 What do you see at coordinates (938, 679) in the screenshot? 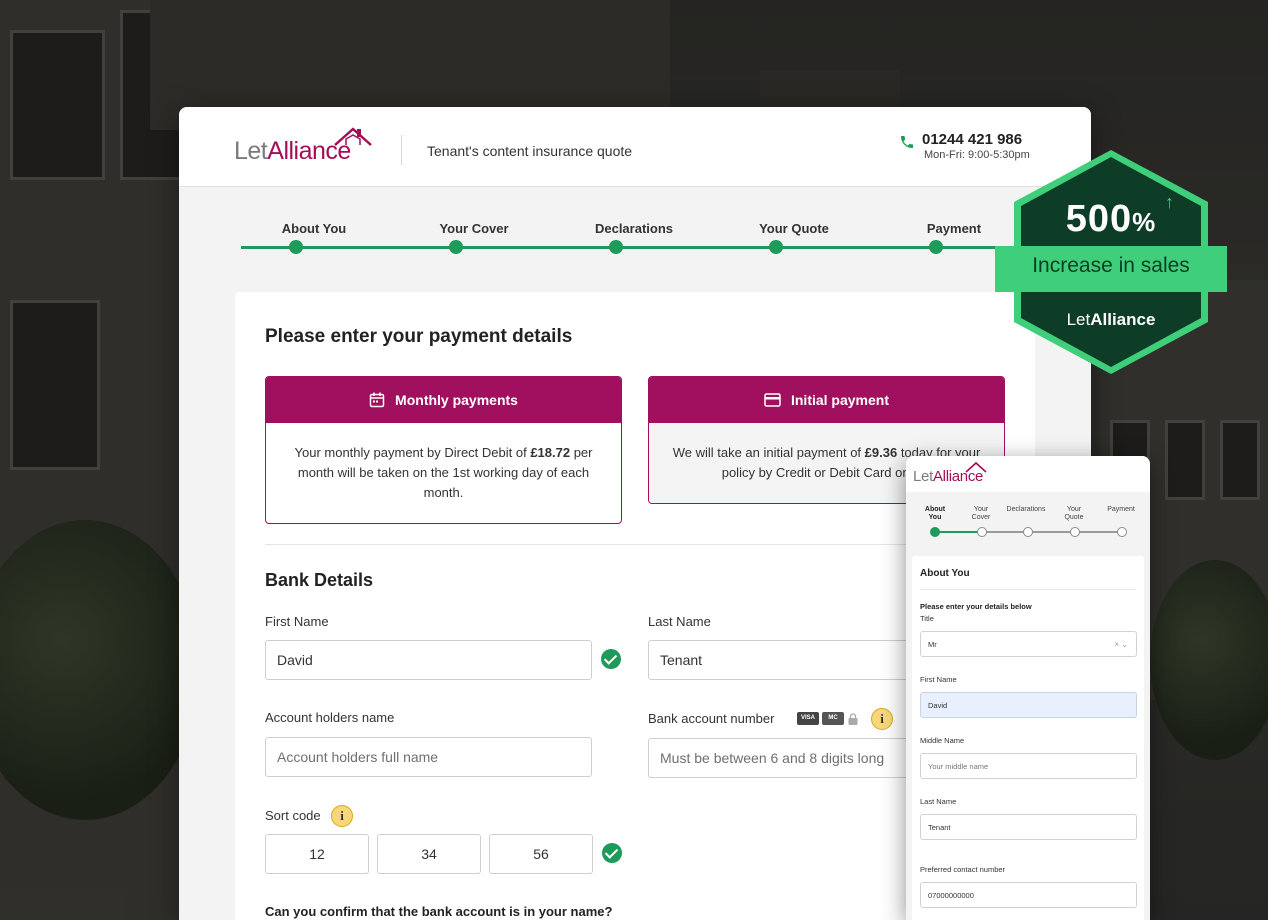
I see `mobile-first-name-label: First Name` at bounding box center [938, 679].